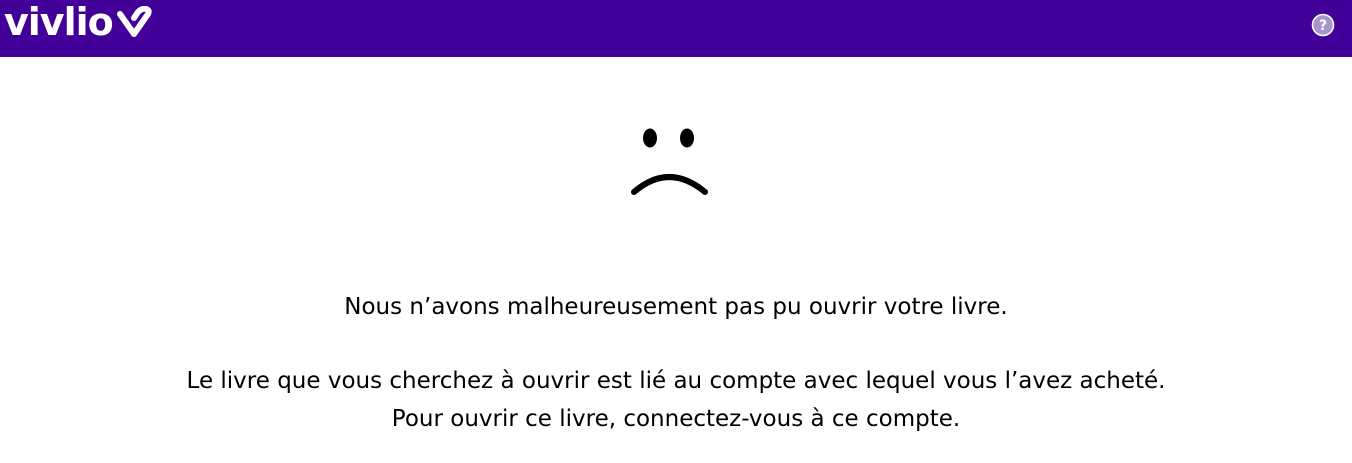 This screenshot has height=463, width=1352. I want to click on top-bar: vivlio ?, so click(676, 28).